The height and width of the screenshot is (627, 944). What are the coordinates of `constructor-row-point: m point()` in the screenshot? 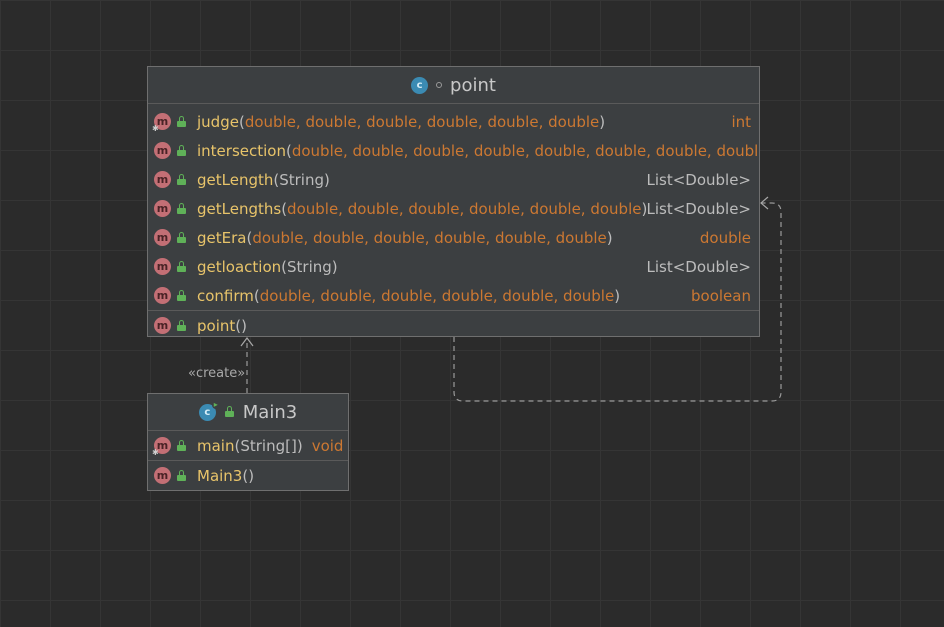 It's located at (453, 323).